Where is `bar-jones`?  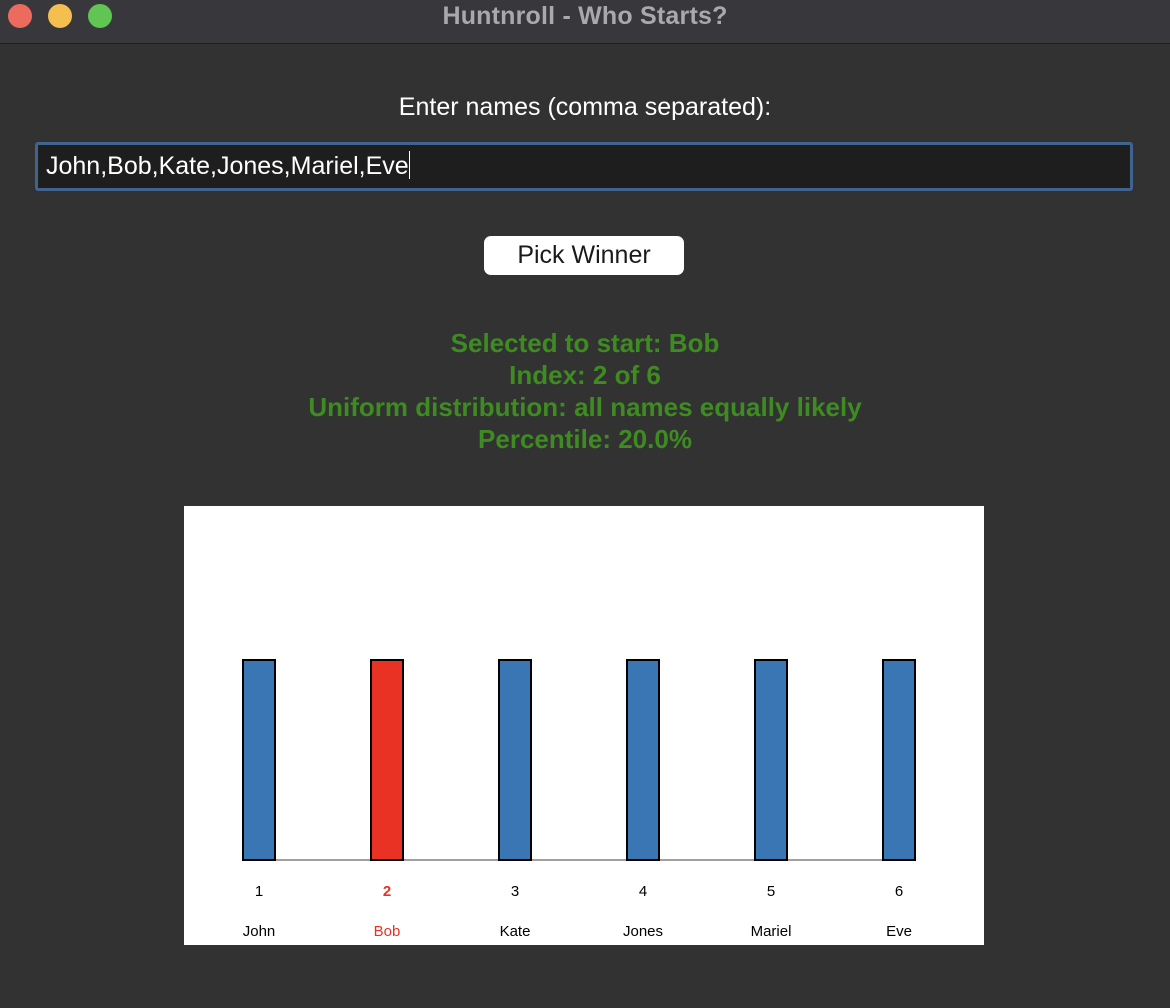
bar-jones is located at coordinates (643, 760).